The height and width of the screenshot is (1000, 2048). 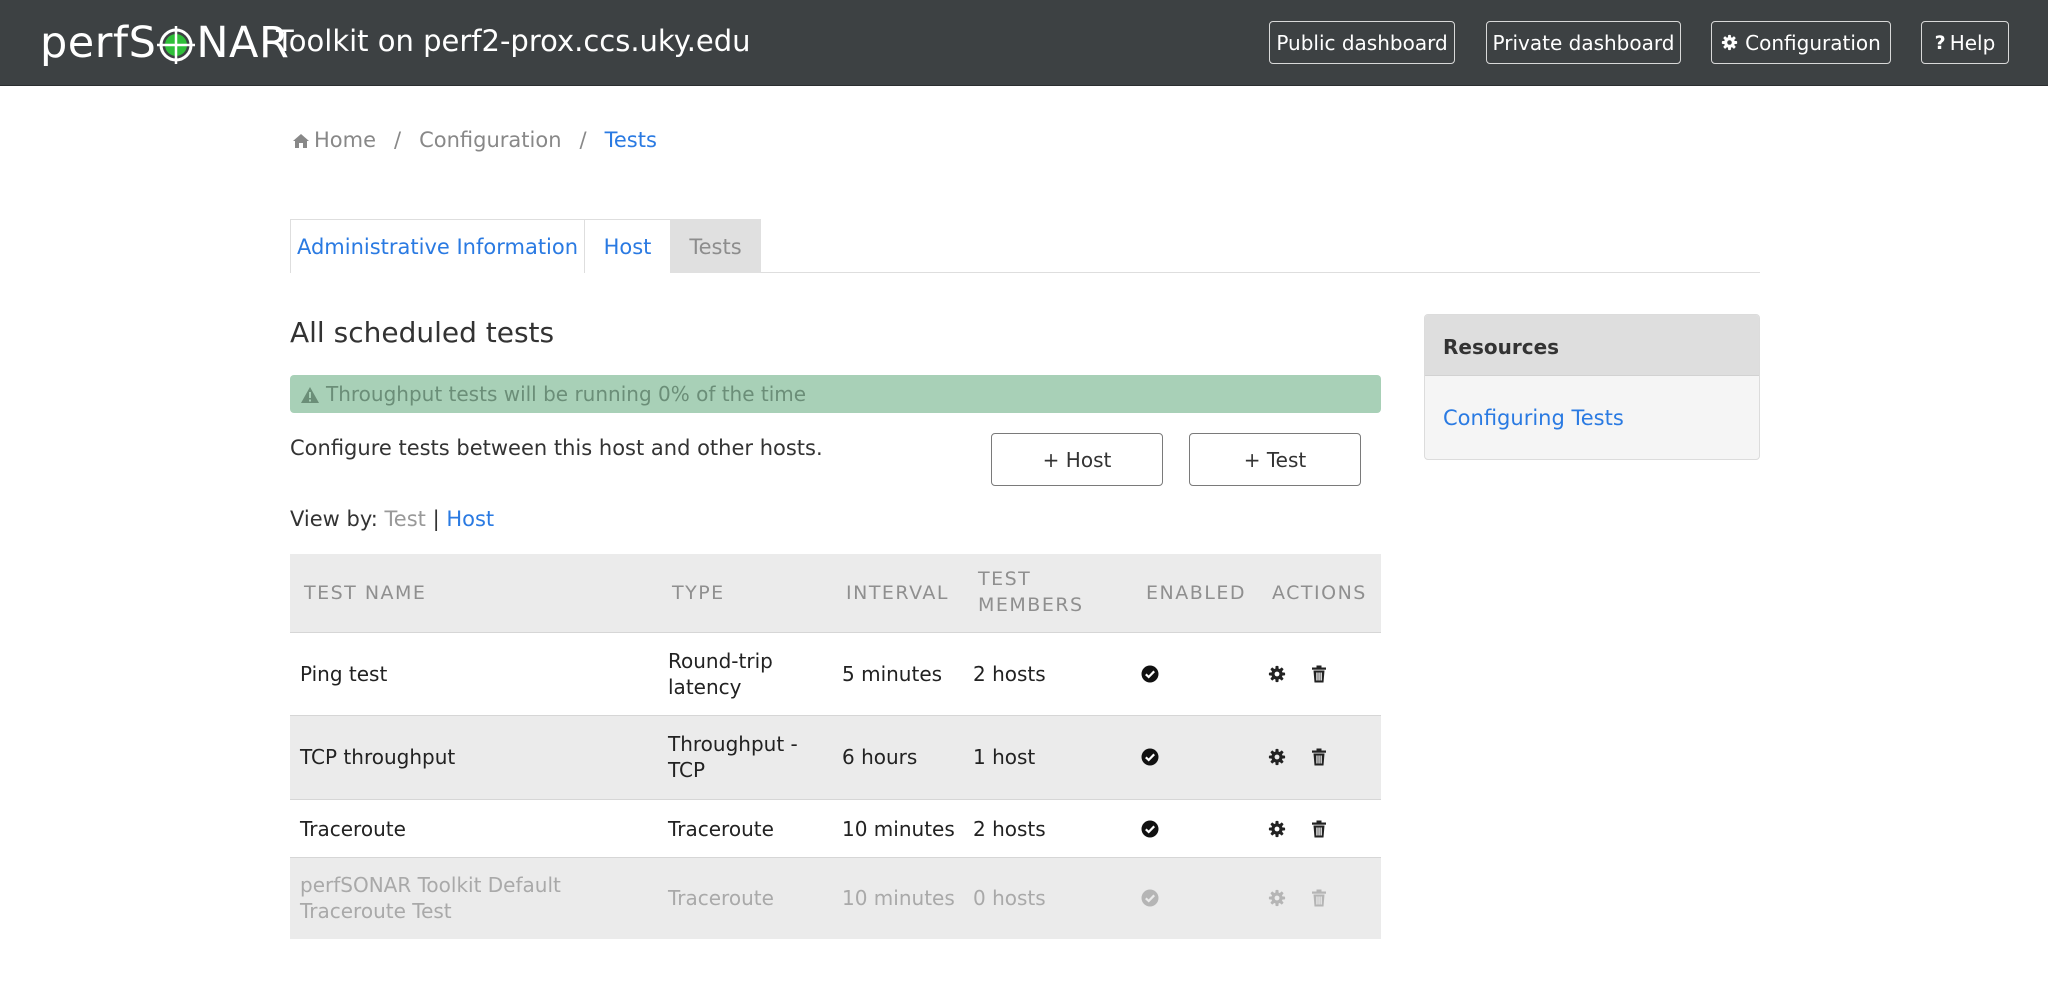 What do you see at coordinates (1940, 42) in the screenshot?
I see `question-icon: ?` at bounding box center [1940, 42].